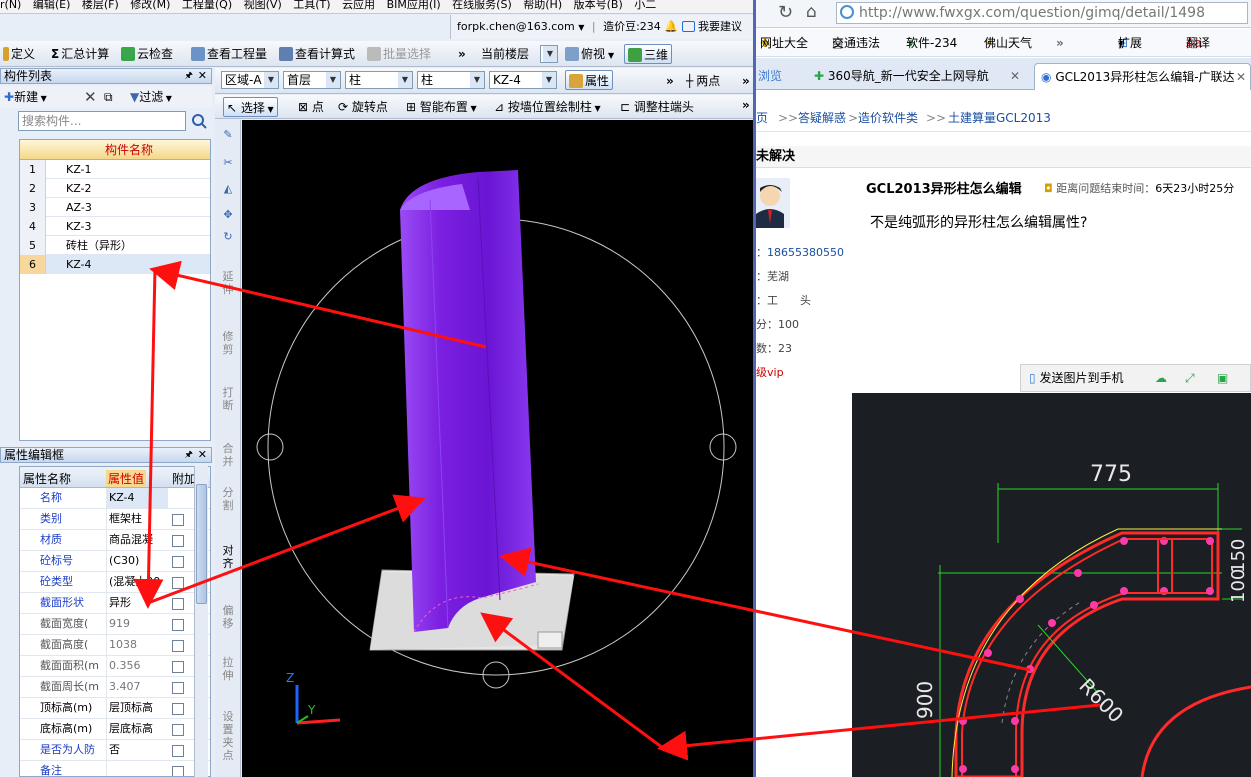 Image resolution: width=1251 pixels, height=777 pixels. I want to click on align-tool: 对齐, so click(228, 557).